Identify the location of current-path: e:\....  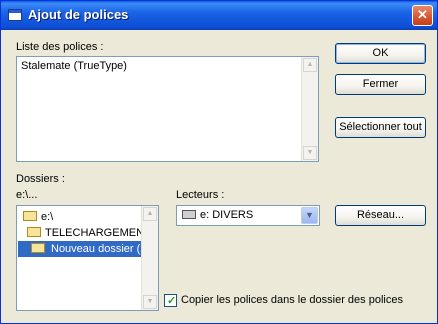
(27, 195).